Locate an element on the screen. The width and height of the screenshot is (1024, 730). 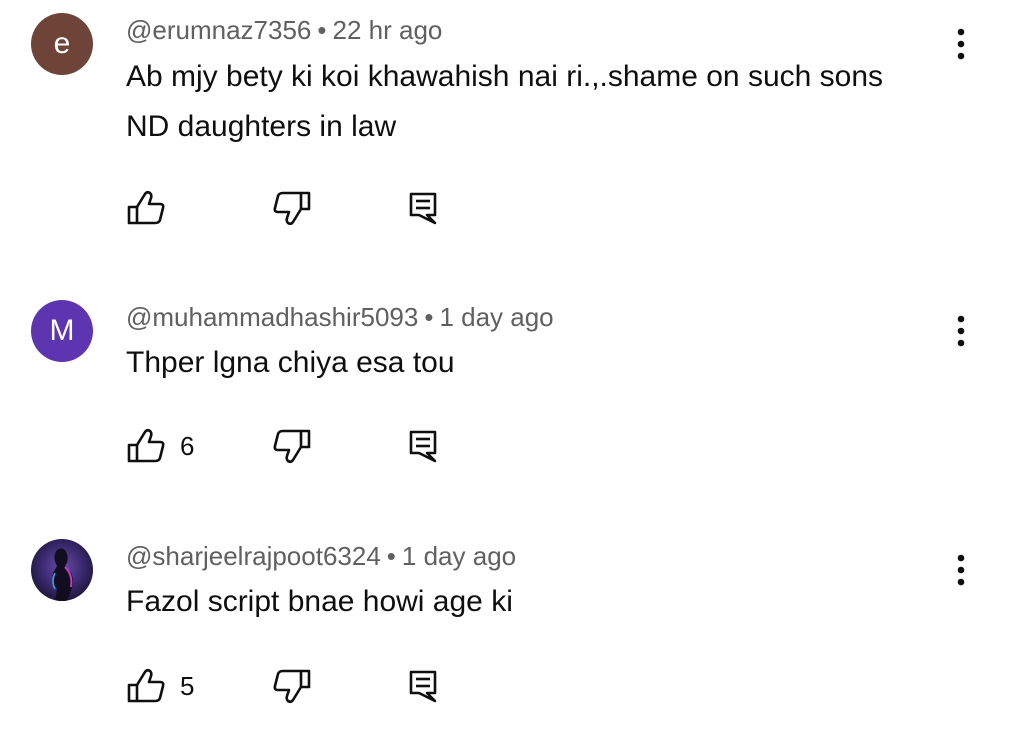
comment-time: 1 day ago is located at coordinates (459, 556).